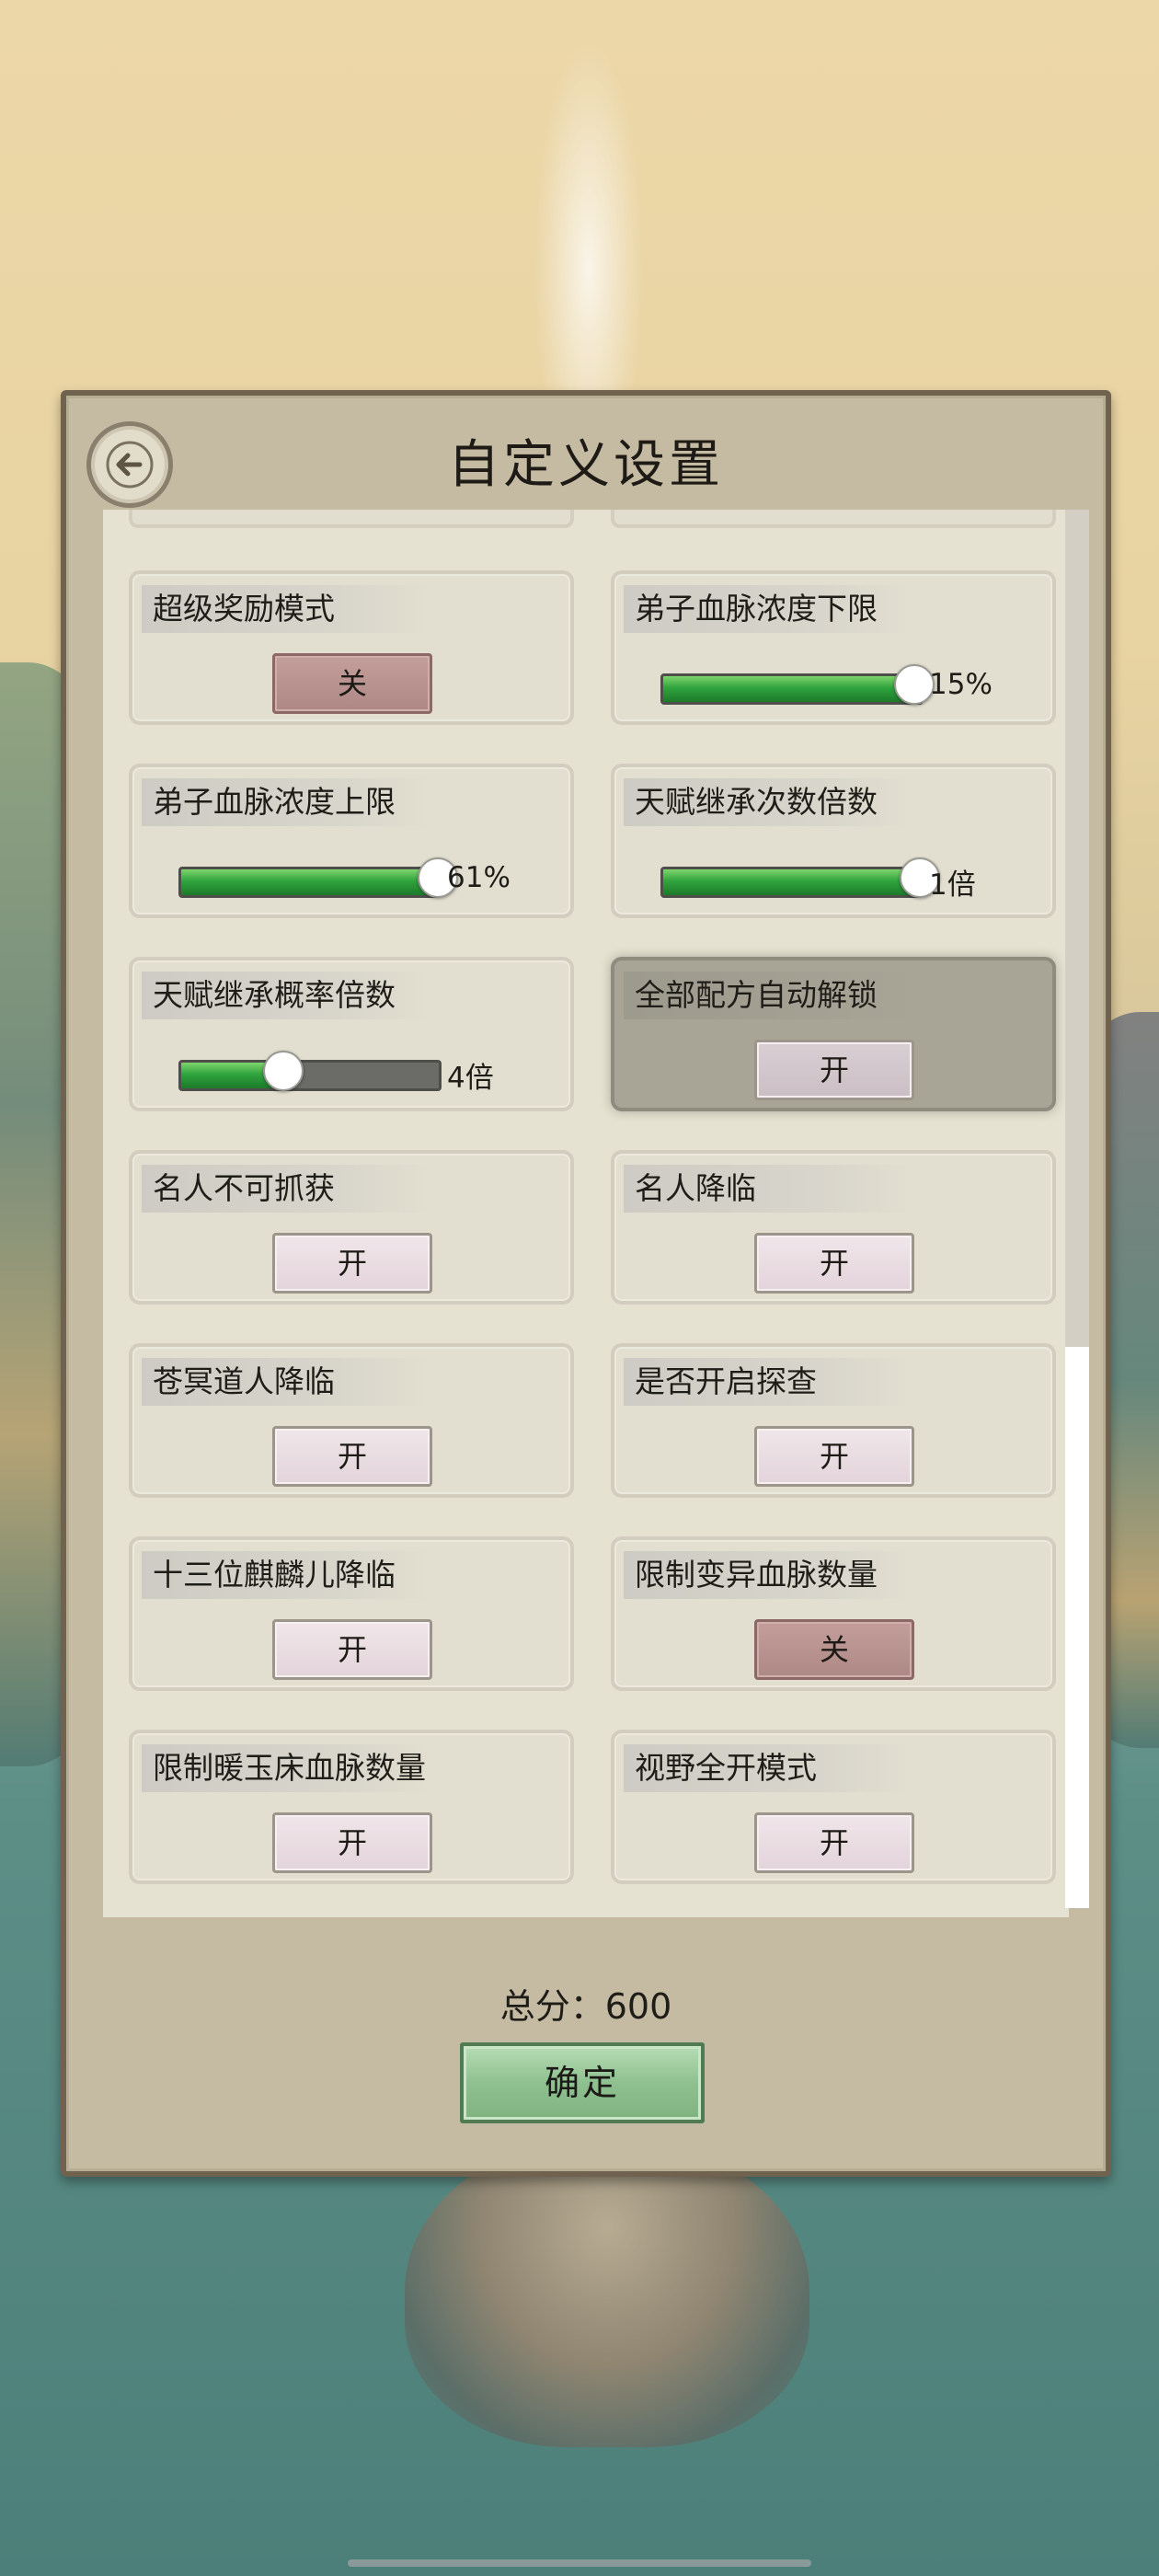  What do you see at coordinates (283, 1071) in the screenshot?
I see `slider-knob` at bounding box center [283, 1071].